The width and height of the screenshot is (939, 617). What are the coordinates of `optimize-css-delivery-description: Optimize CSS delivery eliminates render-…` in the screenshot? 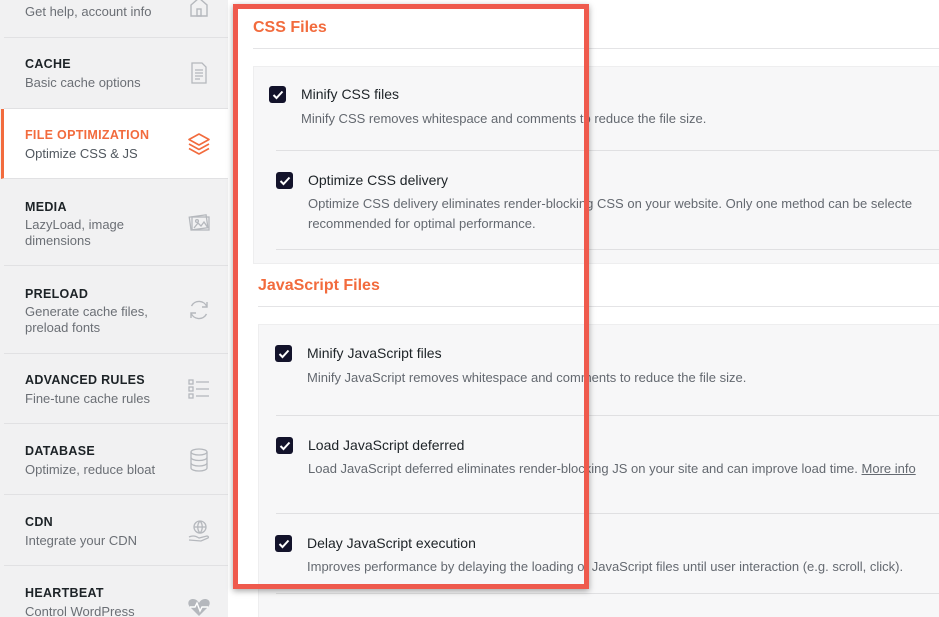 It's located at (610, 213).